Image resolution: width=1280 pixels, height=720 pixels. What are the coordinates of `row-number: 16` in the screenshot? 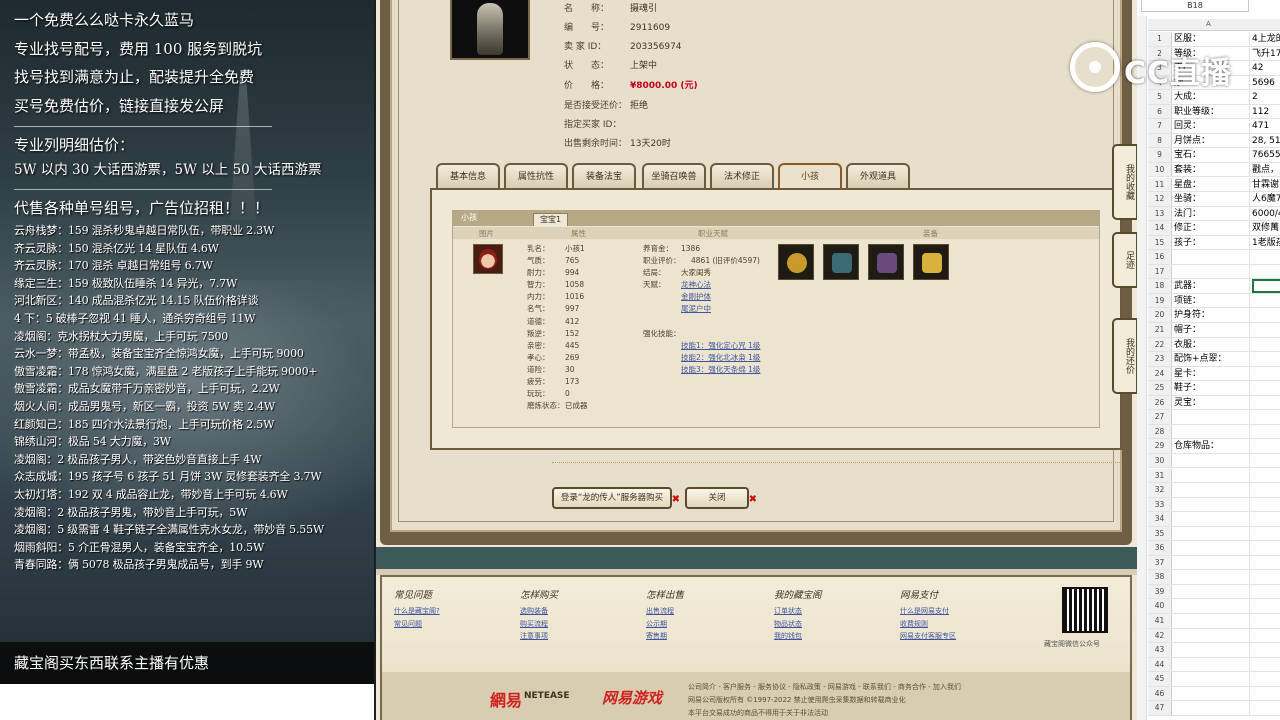 It's located at (1160, 257).